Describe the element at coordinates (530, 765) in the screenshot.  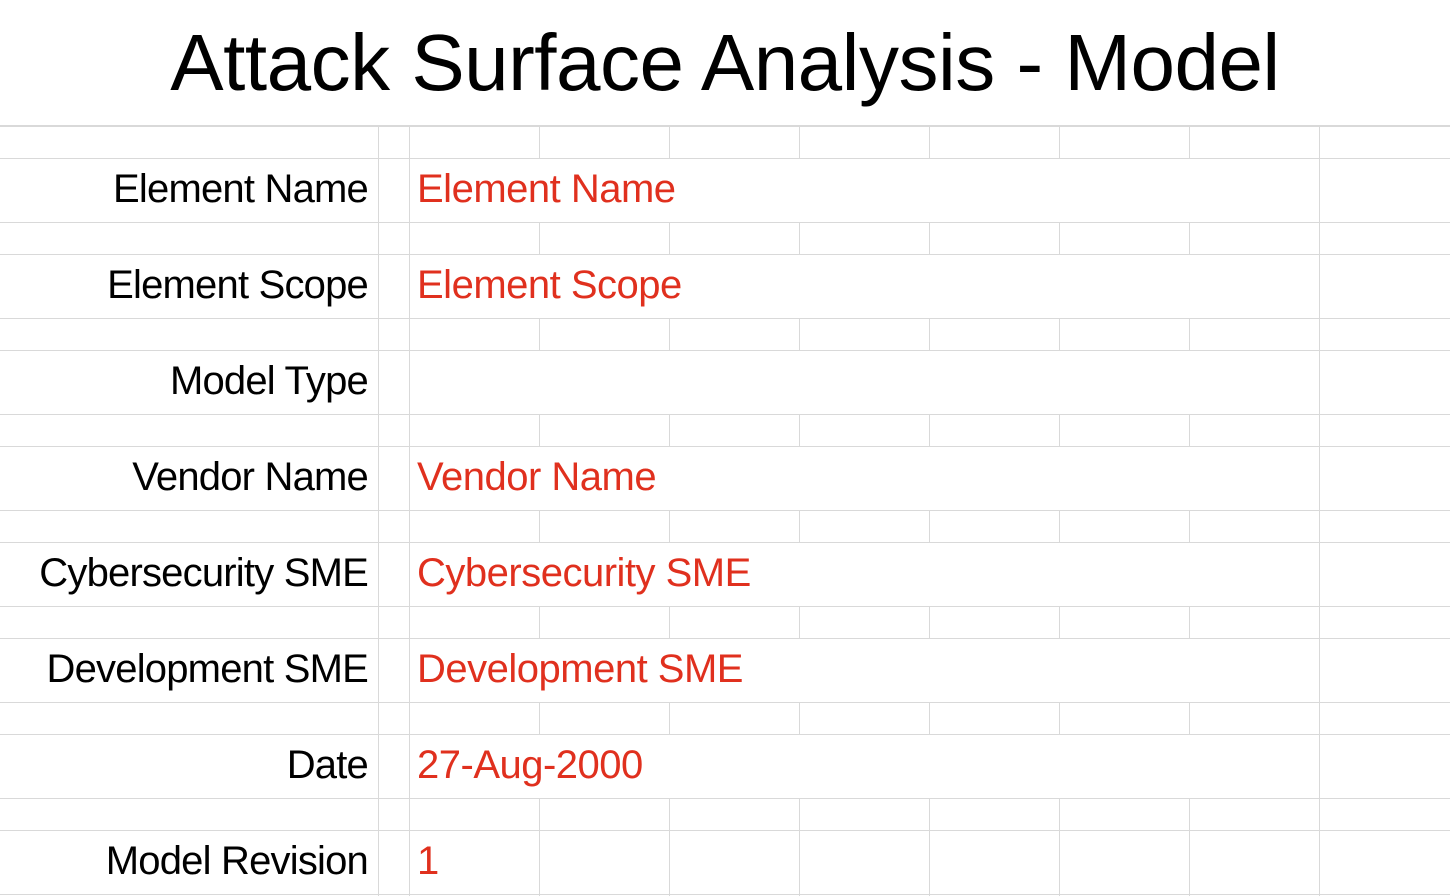
I see `field-value-date: 27-Aug-2000` at that location.